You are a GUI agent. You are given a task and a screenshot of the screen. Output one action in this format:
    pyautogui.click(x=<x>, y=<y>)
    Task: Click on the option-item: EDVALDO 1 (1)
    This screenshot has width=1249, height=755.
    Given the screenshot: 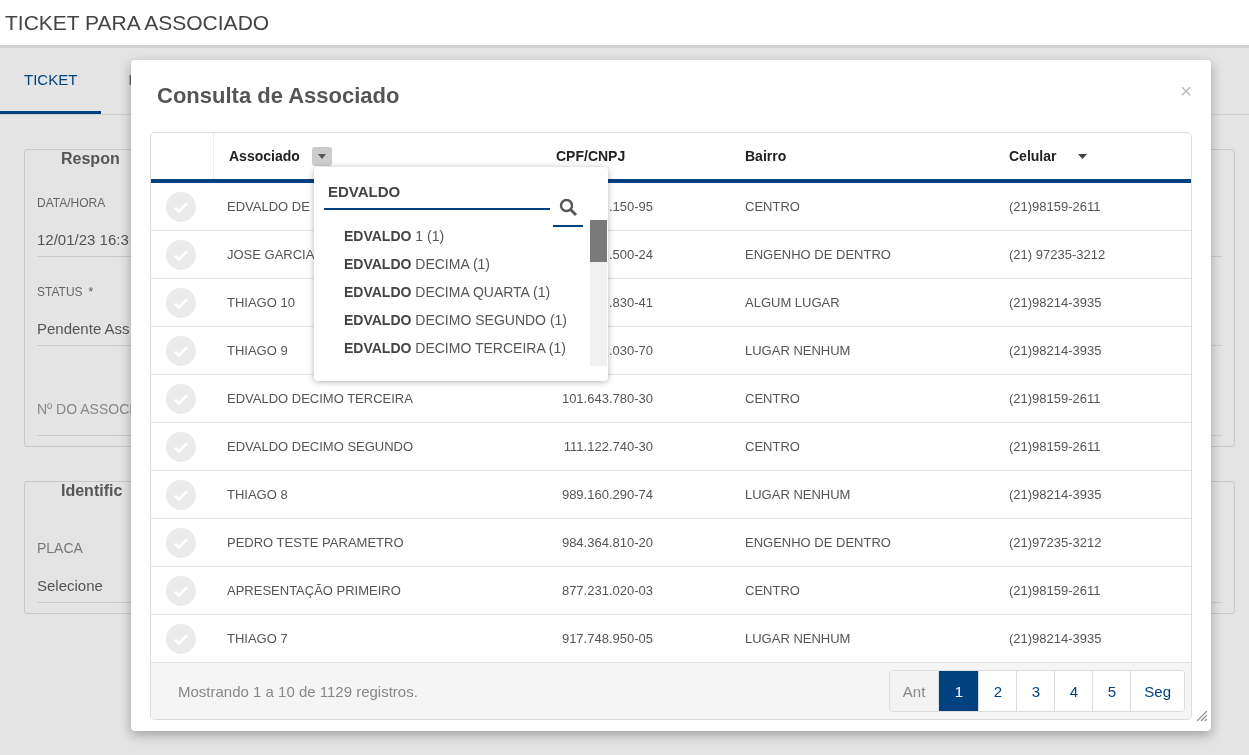 What is the action you would take?
    pyautogui.click(x=467, y=242)
    